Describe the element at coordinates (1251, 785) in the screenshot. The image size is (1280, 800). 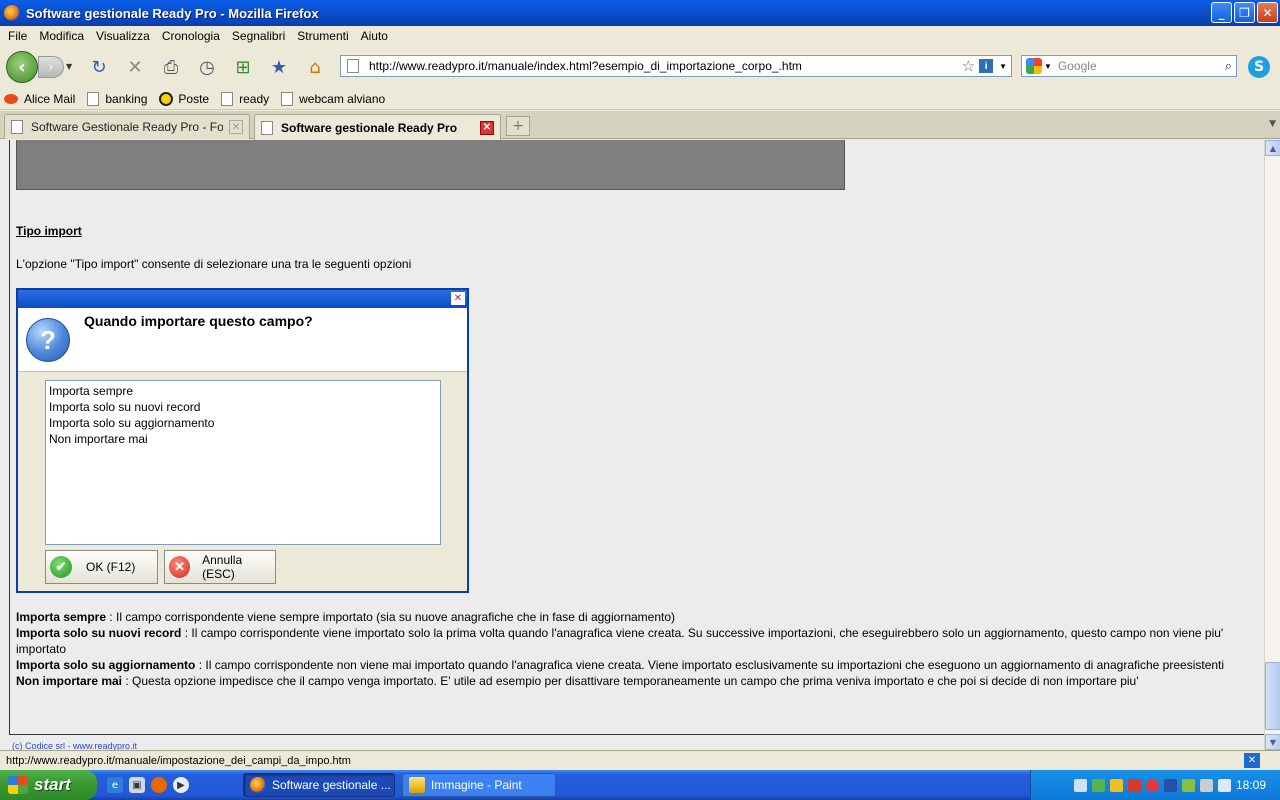
I see `clock: 18:09` at that location.